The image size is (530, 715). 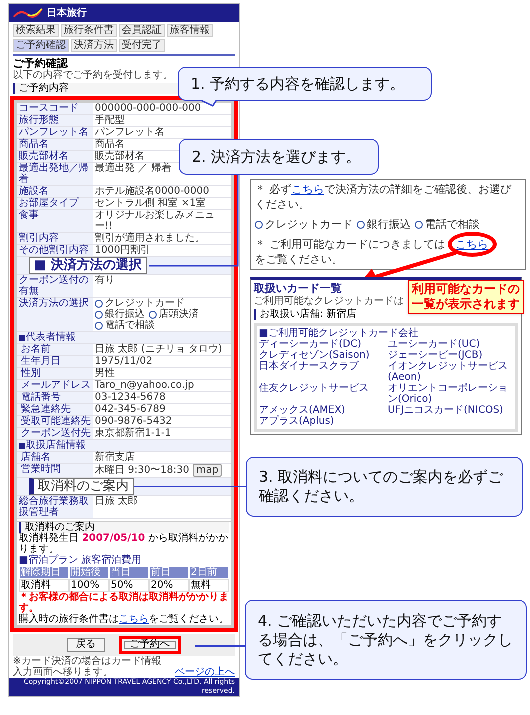 I want to click on table-cell: 20%, so click(x=169, y=585).